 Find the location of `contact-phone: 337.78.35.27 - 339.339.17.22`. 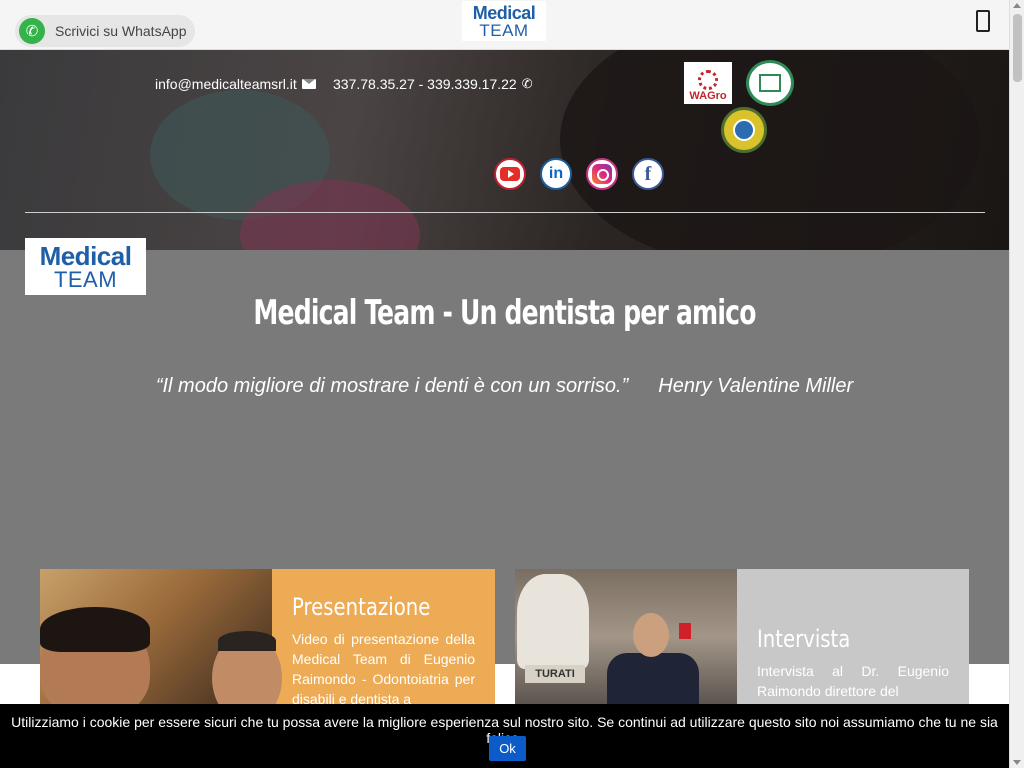

contact-phone: 337.78.35.27 - 339.339.17.22 is located at coordinates (425, 84).